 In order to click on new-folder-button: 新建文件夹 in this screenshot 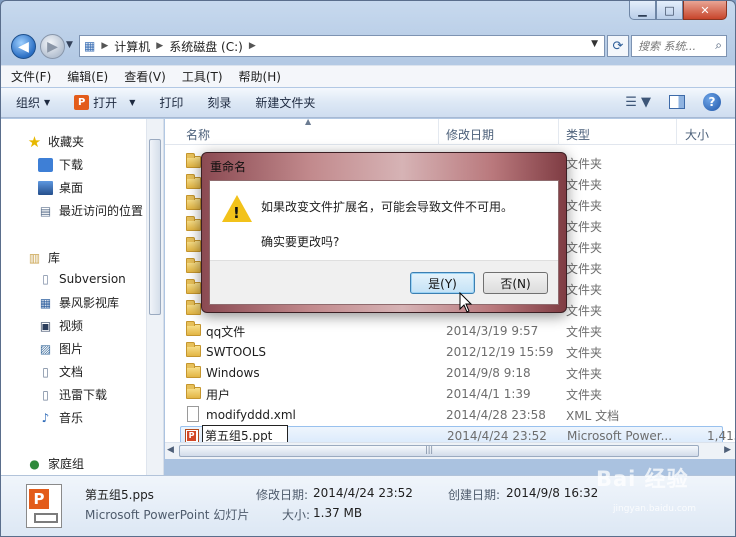, I will do `click(285, 102)`.